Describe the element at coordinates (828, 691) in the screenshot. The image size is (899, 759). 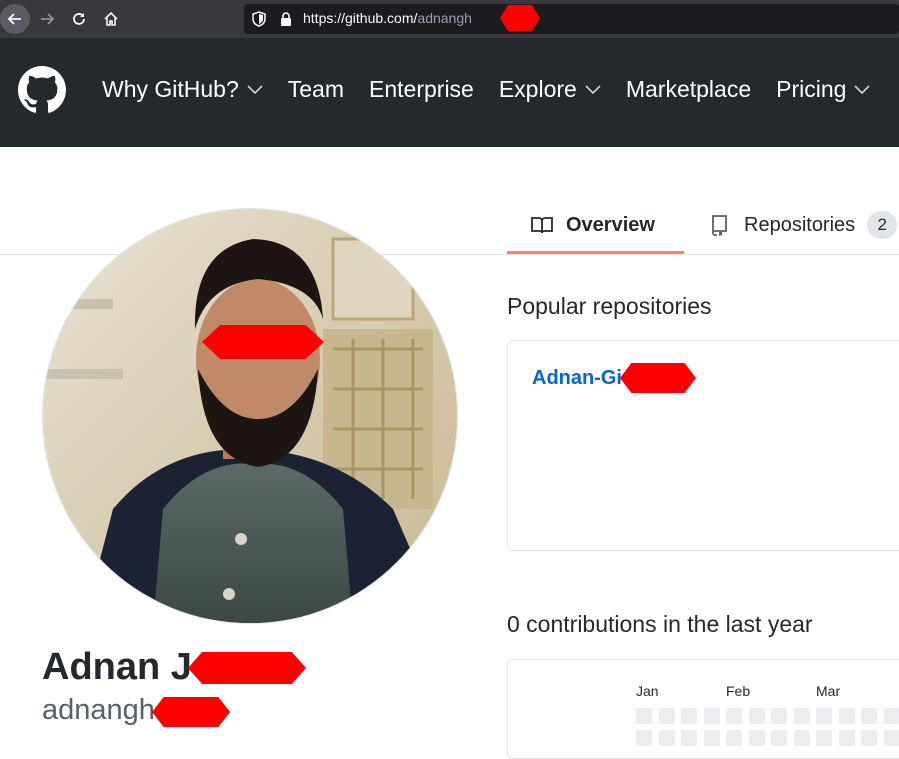
I see `month-label: Mar` at that location.